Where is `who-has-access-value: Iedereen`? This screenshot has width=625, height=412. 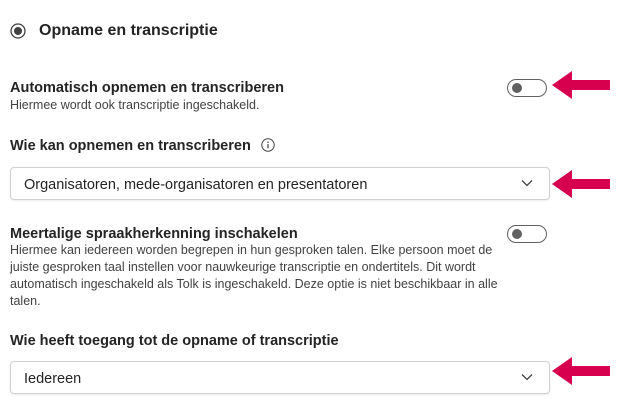 who-has-access-value: Iedereen is located at coordinates (53, 379).